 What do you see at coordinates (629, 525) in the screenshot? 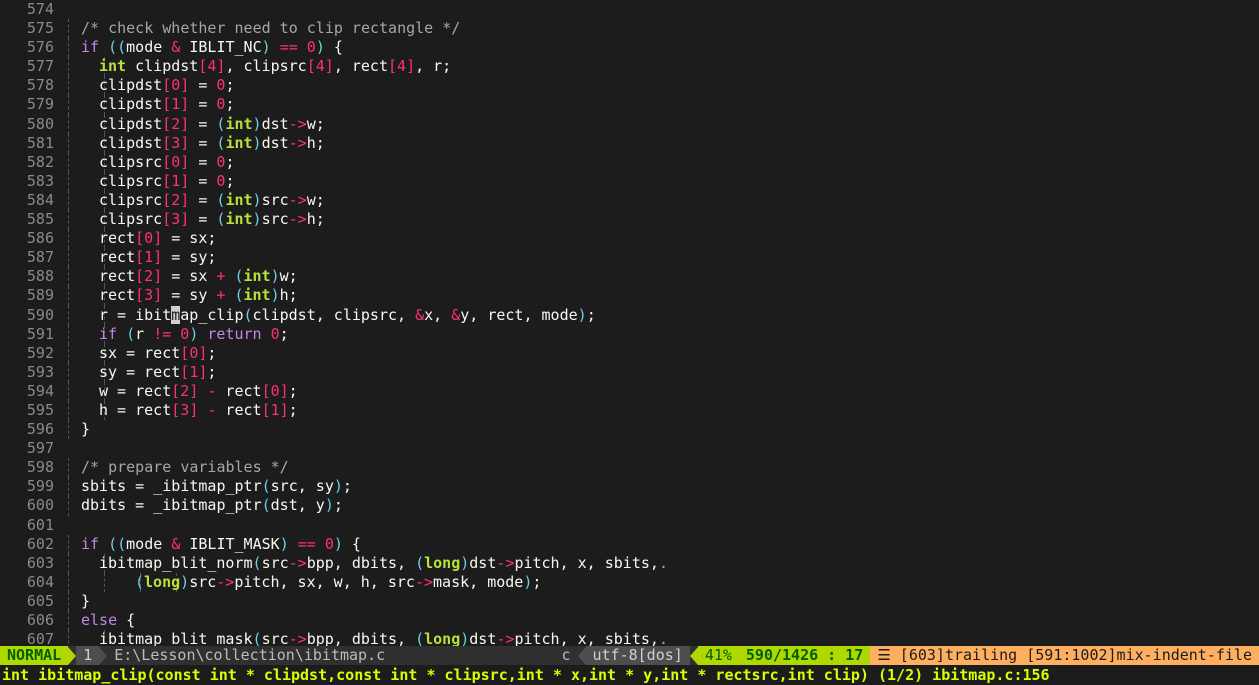
I see `code-line: 601` at bounding box center [629, 525].